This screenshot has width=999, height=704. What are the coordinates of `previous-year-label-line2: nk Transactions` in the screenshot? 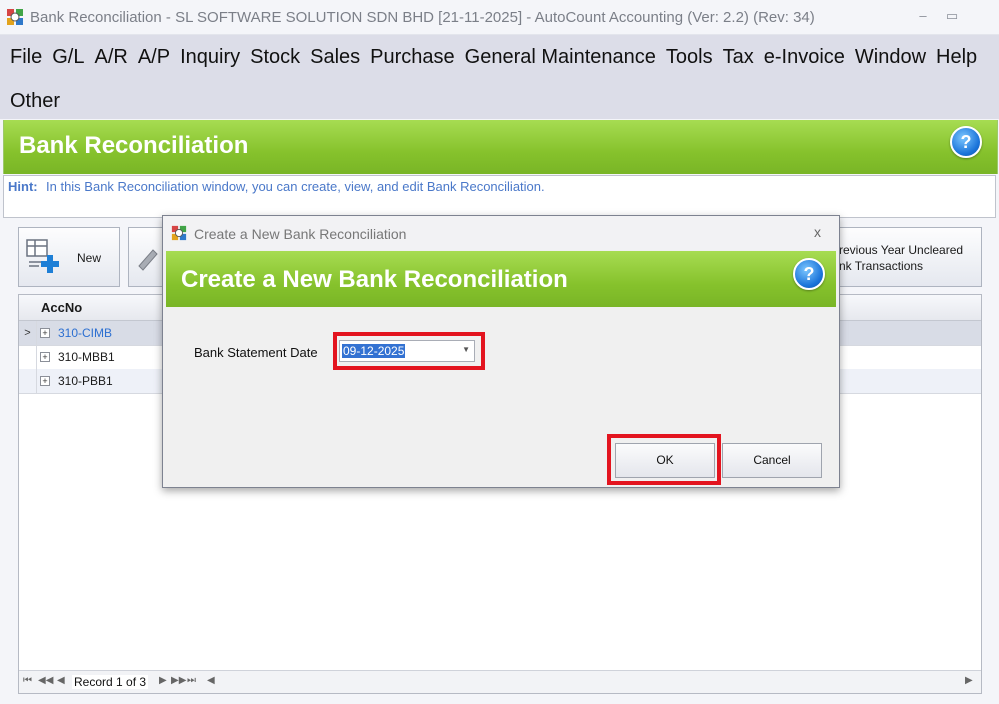 It's located at (881, 266).